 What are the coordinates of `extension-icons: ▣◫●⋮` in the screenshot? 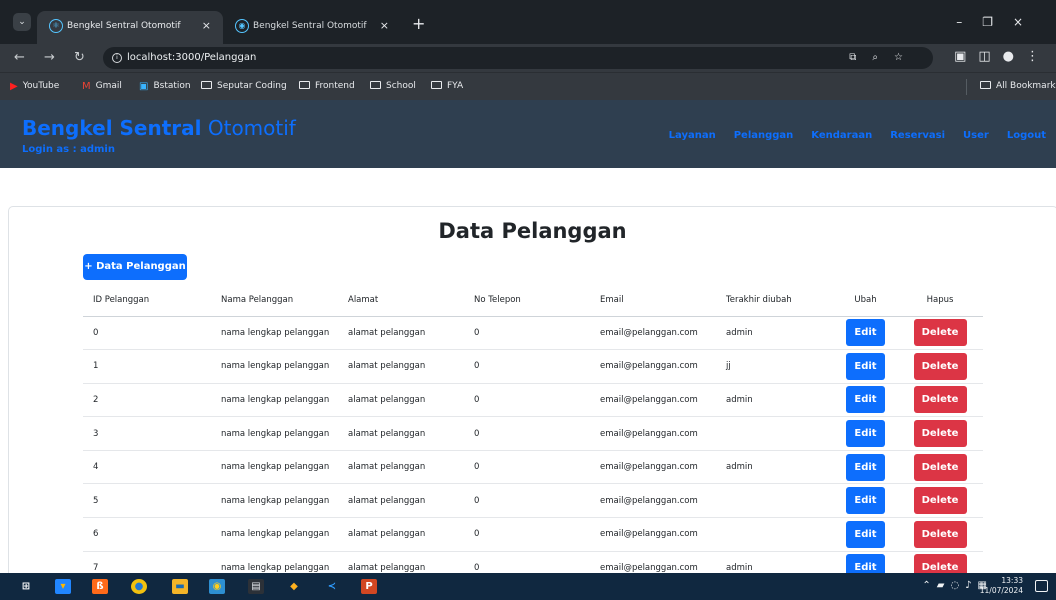 It's located at (1002, 56).